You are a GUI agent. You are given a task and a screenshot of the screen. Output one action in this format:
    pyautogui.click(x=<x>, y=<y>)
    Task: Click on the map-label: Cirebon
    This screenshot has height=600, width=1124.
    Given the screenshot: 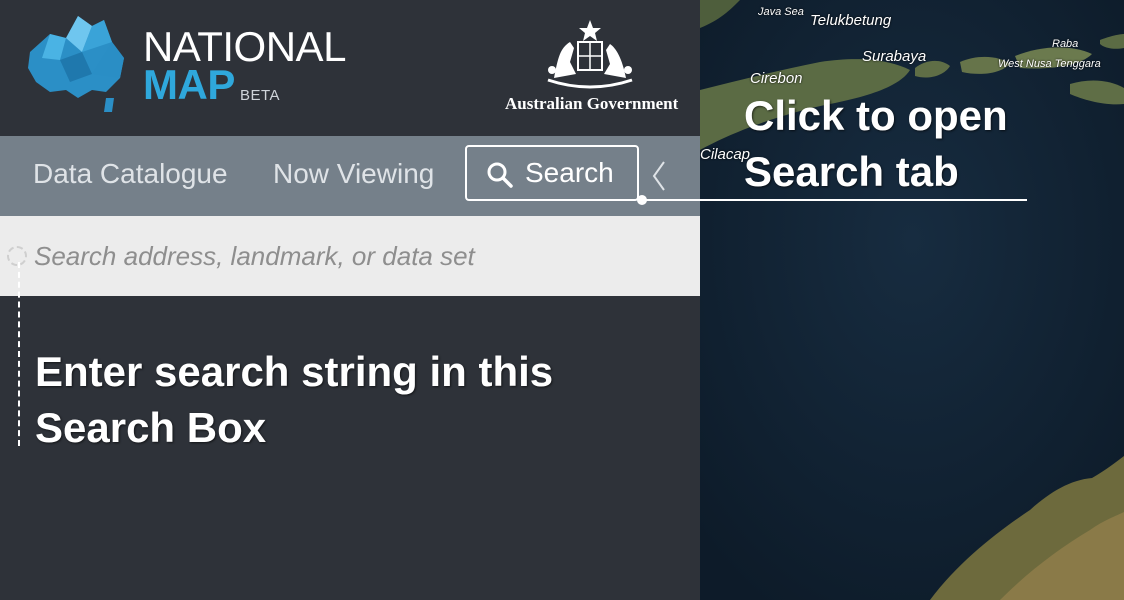 What is the action you would take?
    pyautogui.click(x=776, y=78)
    